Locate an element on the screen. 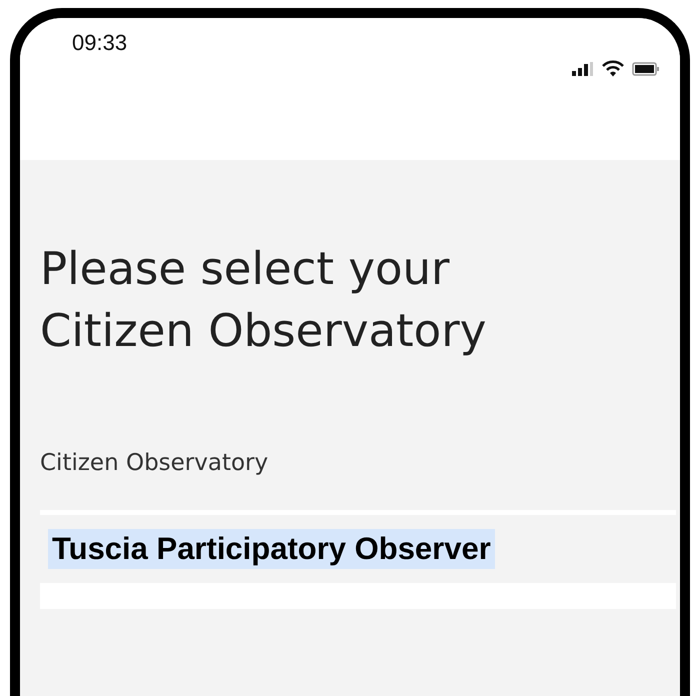 The width and height of the screenshot is (695, 696). battery-icon is located at coordinates (646, 69).